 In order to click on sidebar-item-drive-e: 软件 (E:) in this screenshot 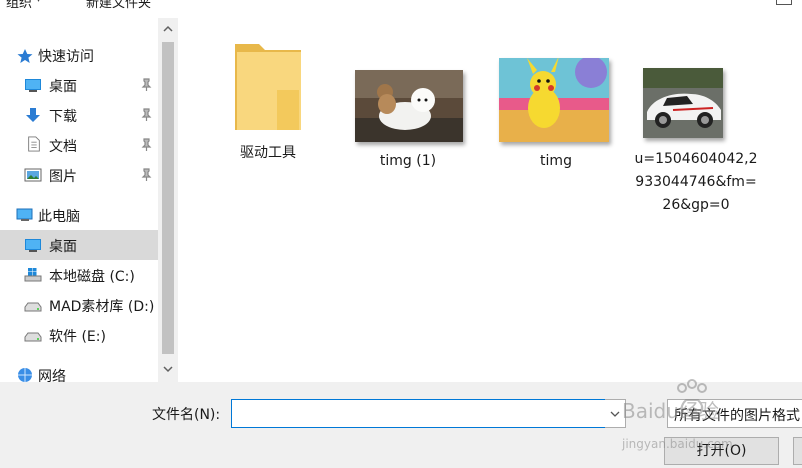, I will do `click(79, 335)`.